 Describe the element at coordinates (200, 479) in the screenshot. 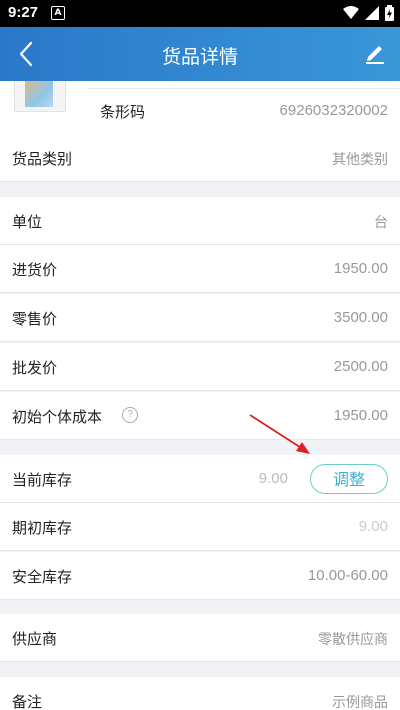

I see `current-stock-row: 当前库存 9.00 调整` at that location.